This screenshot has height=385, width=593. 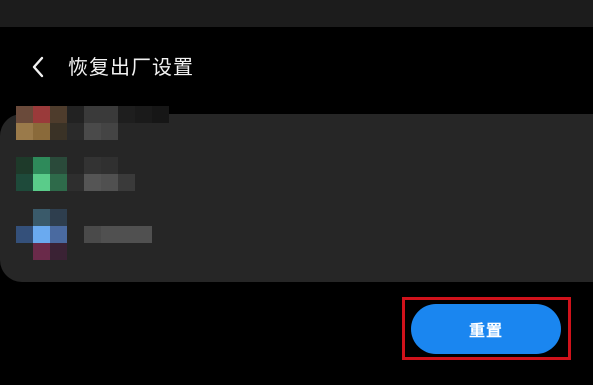 I want to click on page-title: 恢复出厂设置, so click(x=131, y=67).